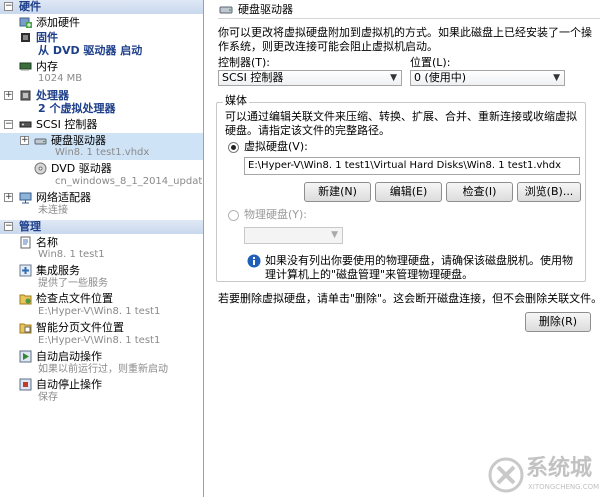 The height and width of the screenshot is (497, 600). I want to click on tree-item-firmware: 固件 从 DVD 驱动器 启动, so click(101, 44).